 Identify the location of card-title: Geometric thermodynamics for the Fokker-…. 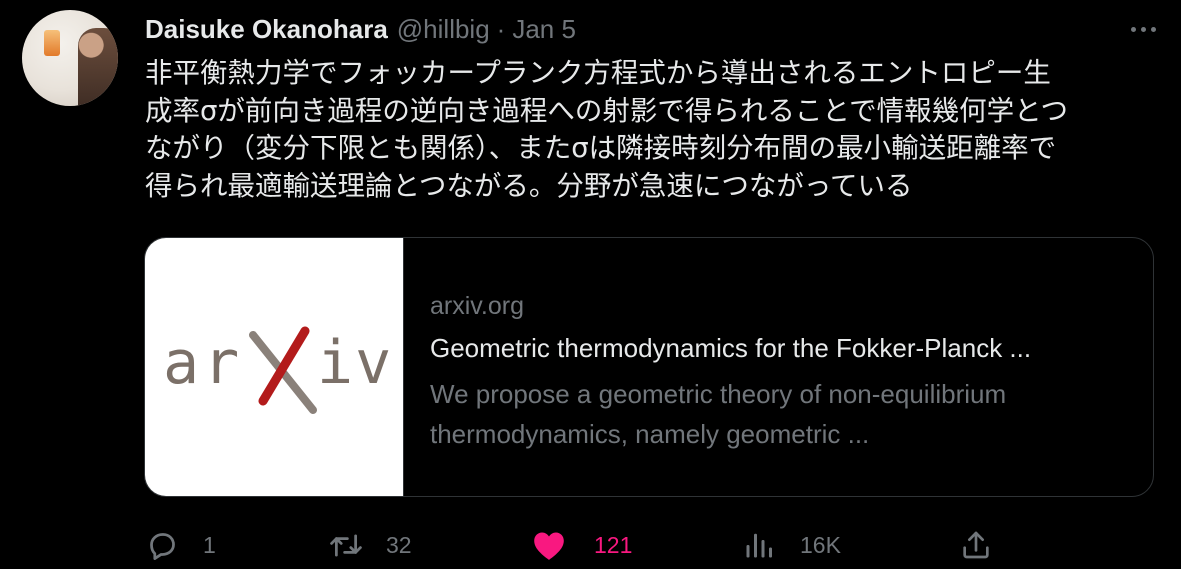
(731, 348).